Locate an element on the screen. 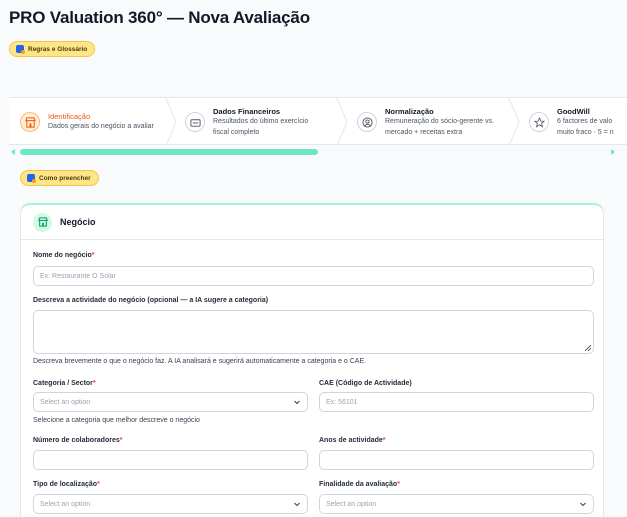 The width and height of the screenshot is (627, 517). step-desc-2: muito fraco · 5 = n is located at coordinates (585, 132).